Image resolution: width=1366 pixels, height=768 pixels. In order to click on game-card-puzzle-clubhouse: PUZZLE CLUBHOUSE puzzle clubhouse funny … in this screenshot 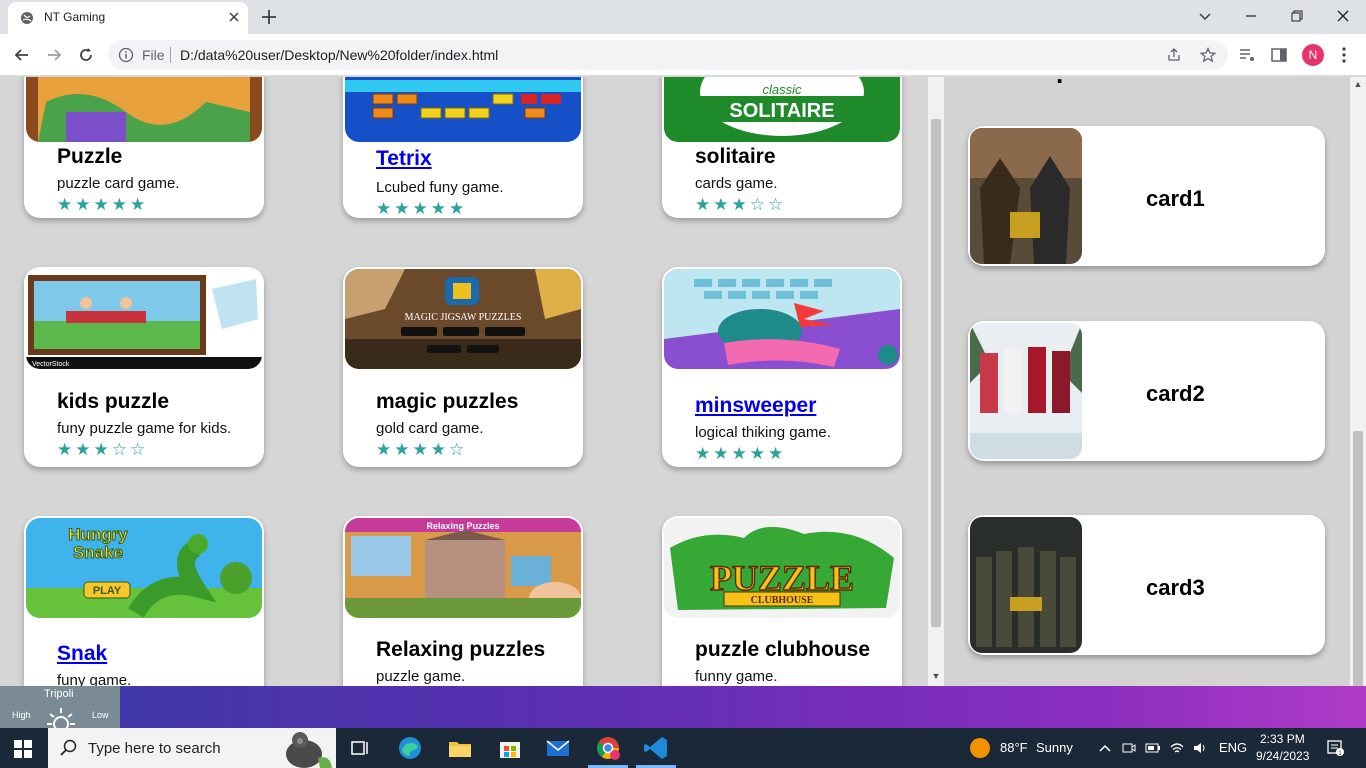, I will do `click(782, 601)`.